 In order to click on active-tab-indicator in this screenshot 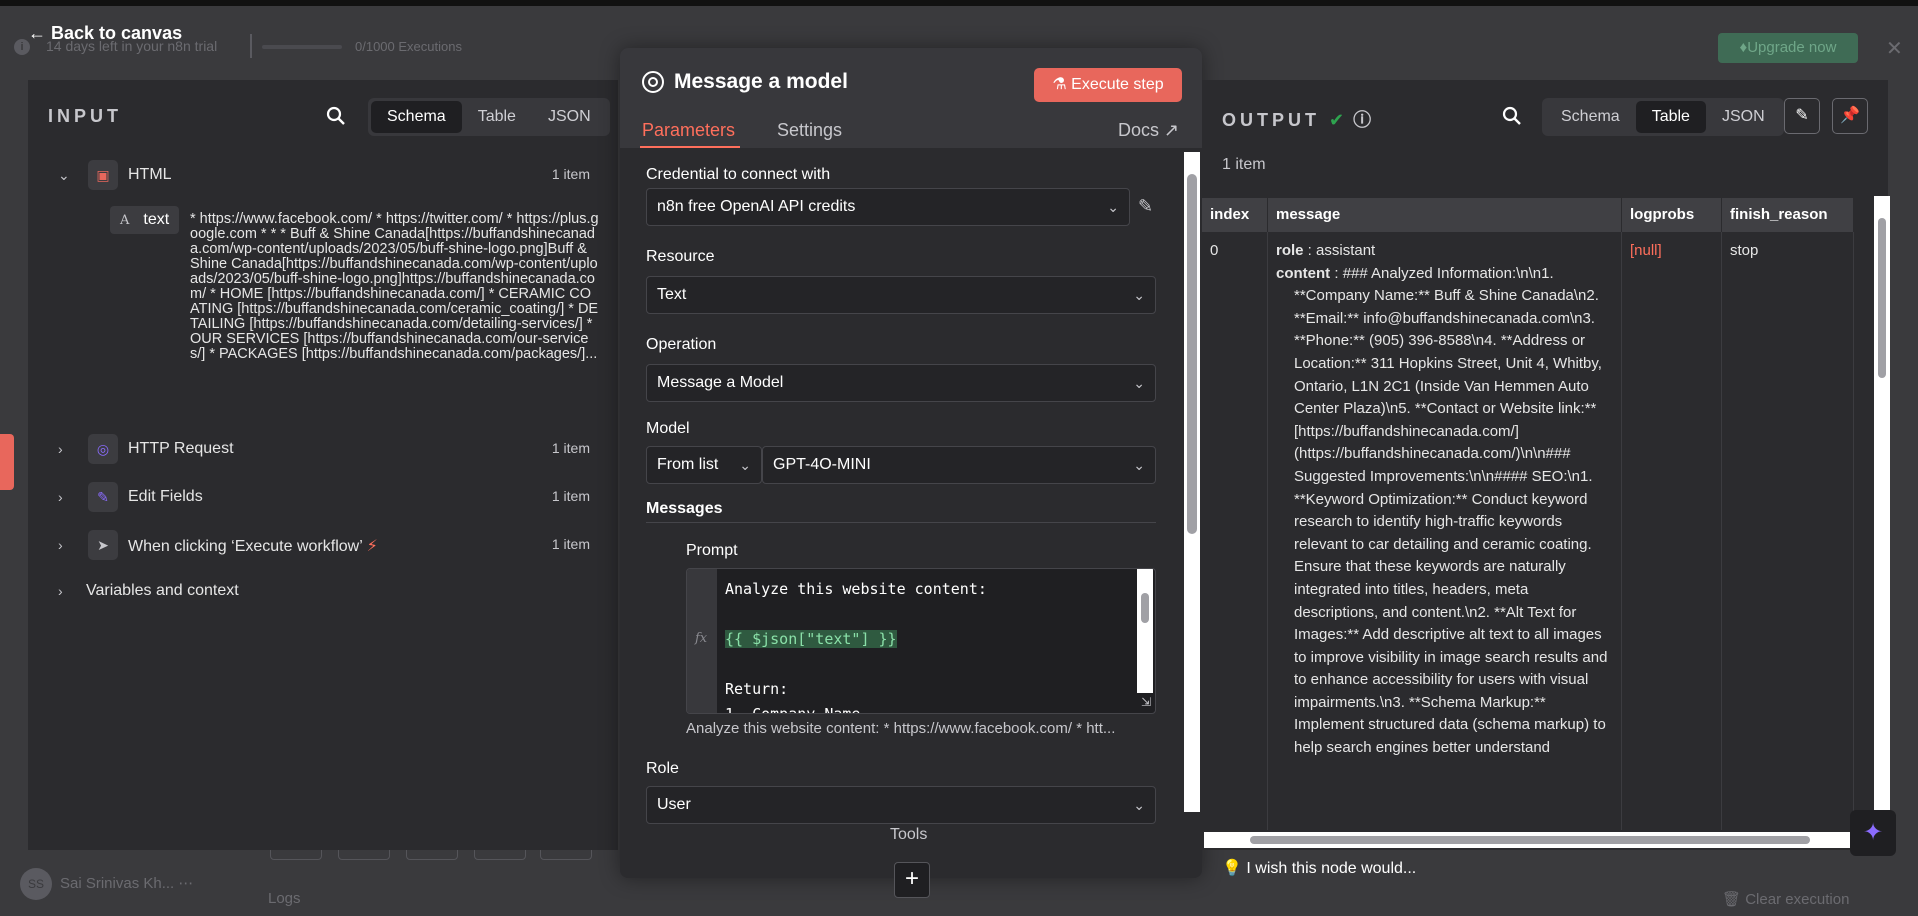, I will do `click(690, 147)`.